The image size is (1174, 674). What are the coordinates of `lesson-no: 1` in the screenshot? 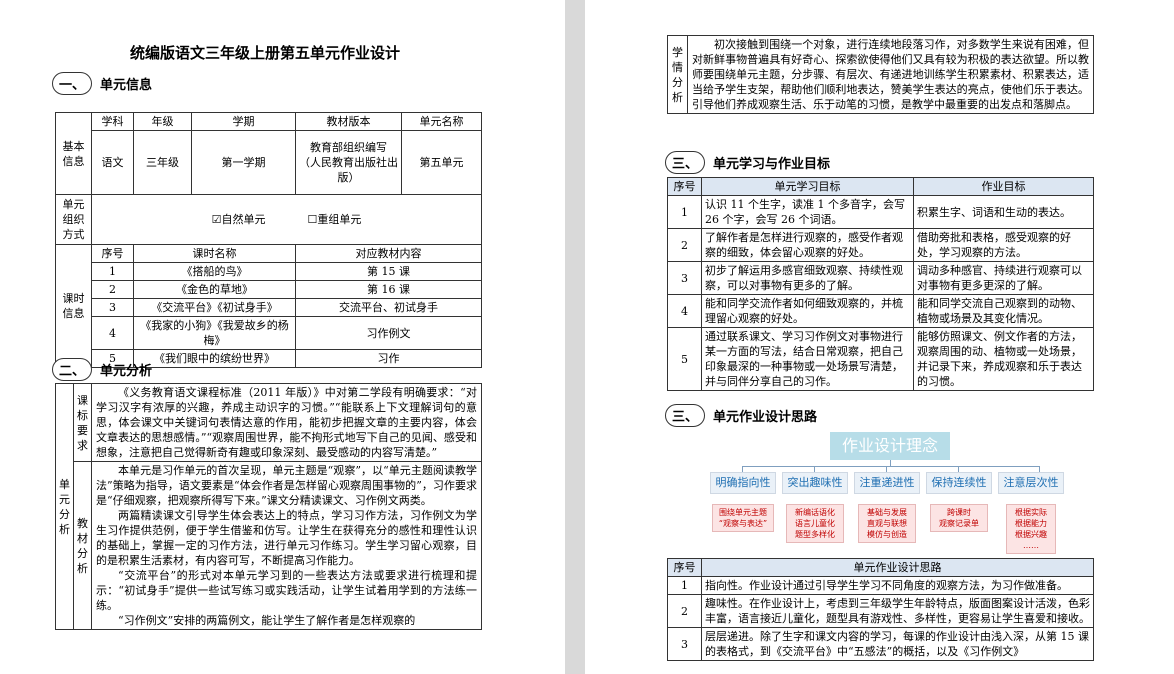 It's located at (112, 271).